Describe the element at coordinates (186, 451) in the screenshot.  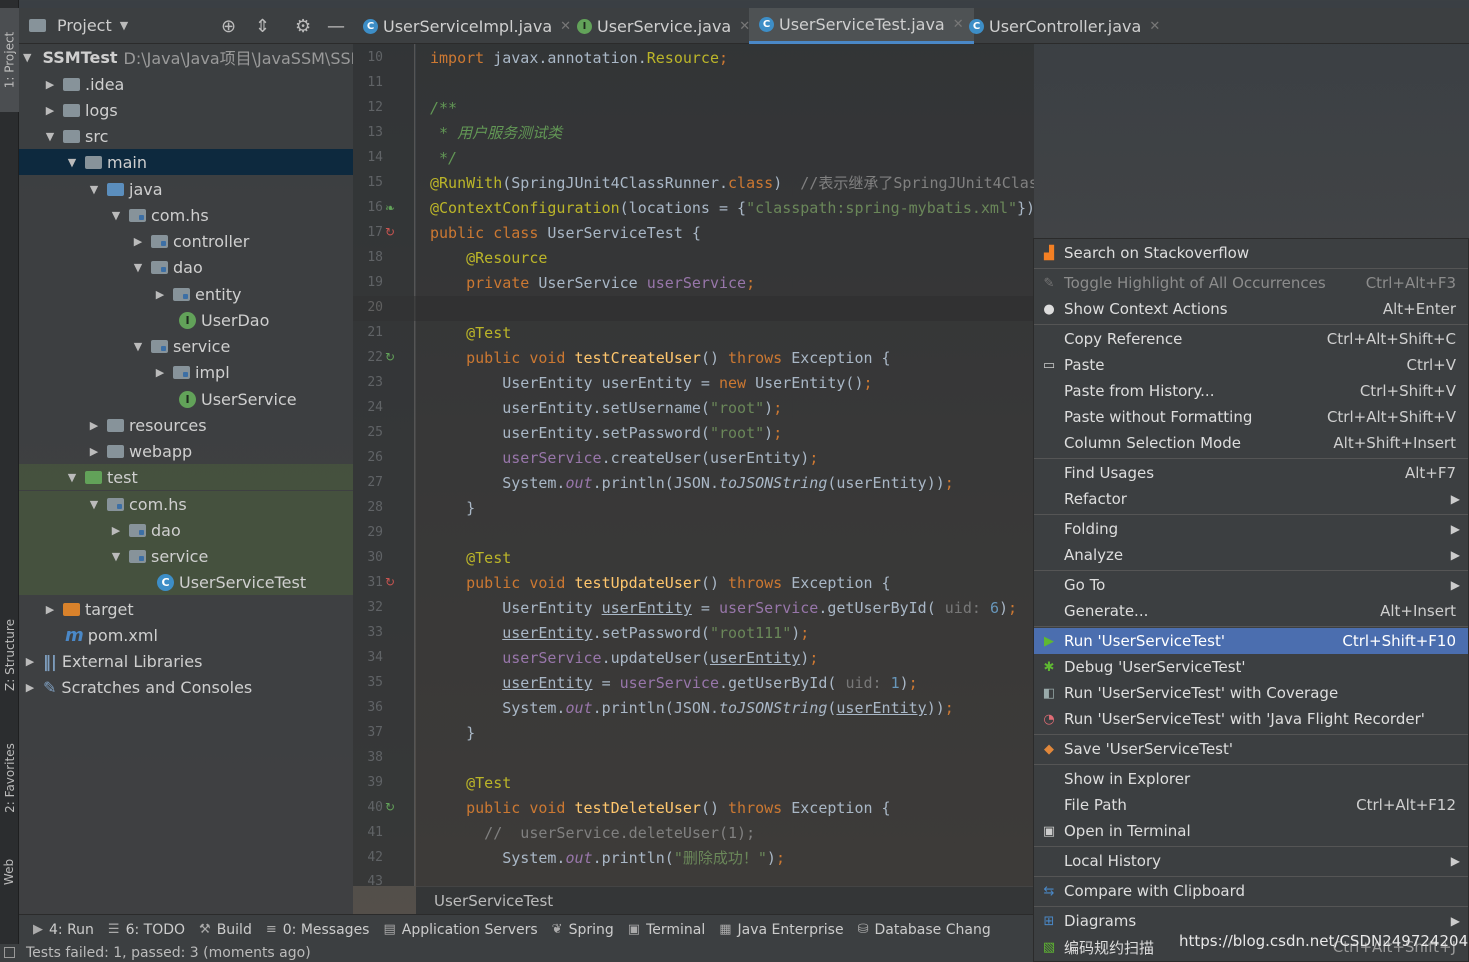
I see `tree-item-webapp: ▶ webapp` at that location.